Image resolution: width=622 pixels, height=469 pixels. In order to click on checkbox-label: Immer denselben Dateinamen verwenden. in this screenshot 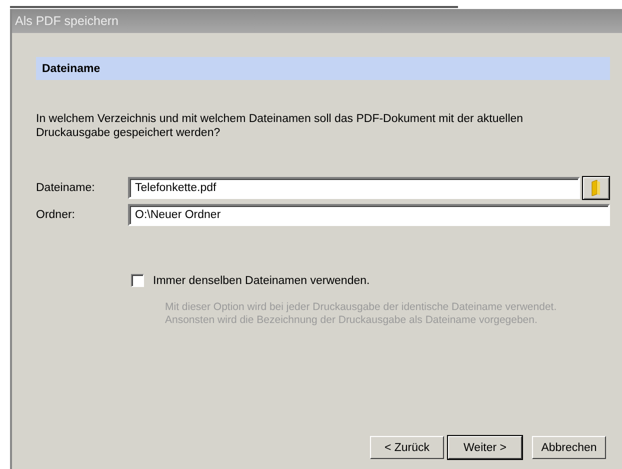, I will do `click(261, 280)`.